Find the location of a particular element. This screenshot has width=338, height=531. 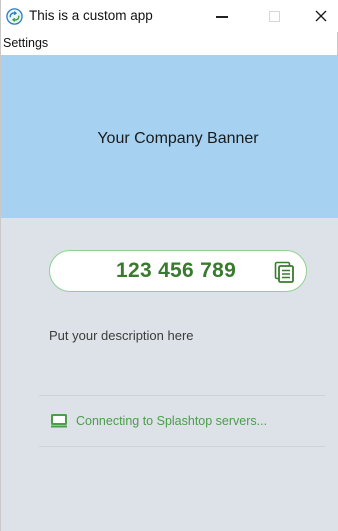

menu-bar: Settings is located at coordinates (169, 43).